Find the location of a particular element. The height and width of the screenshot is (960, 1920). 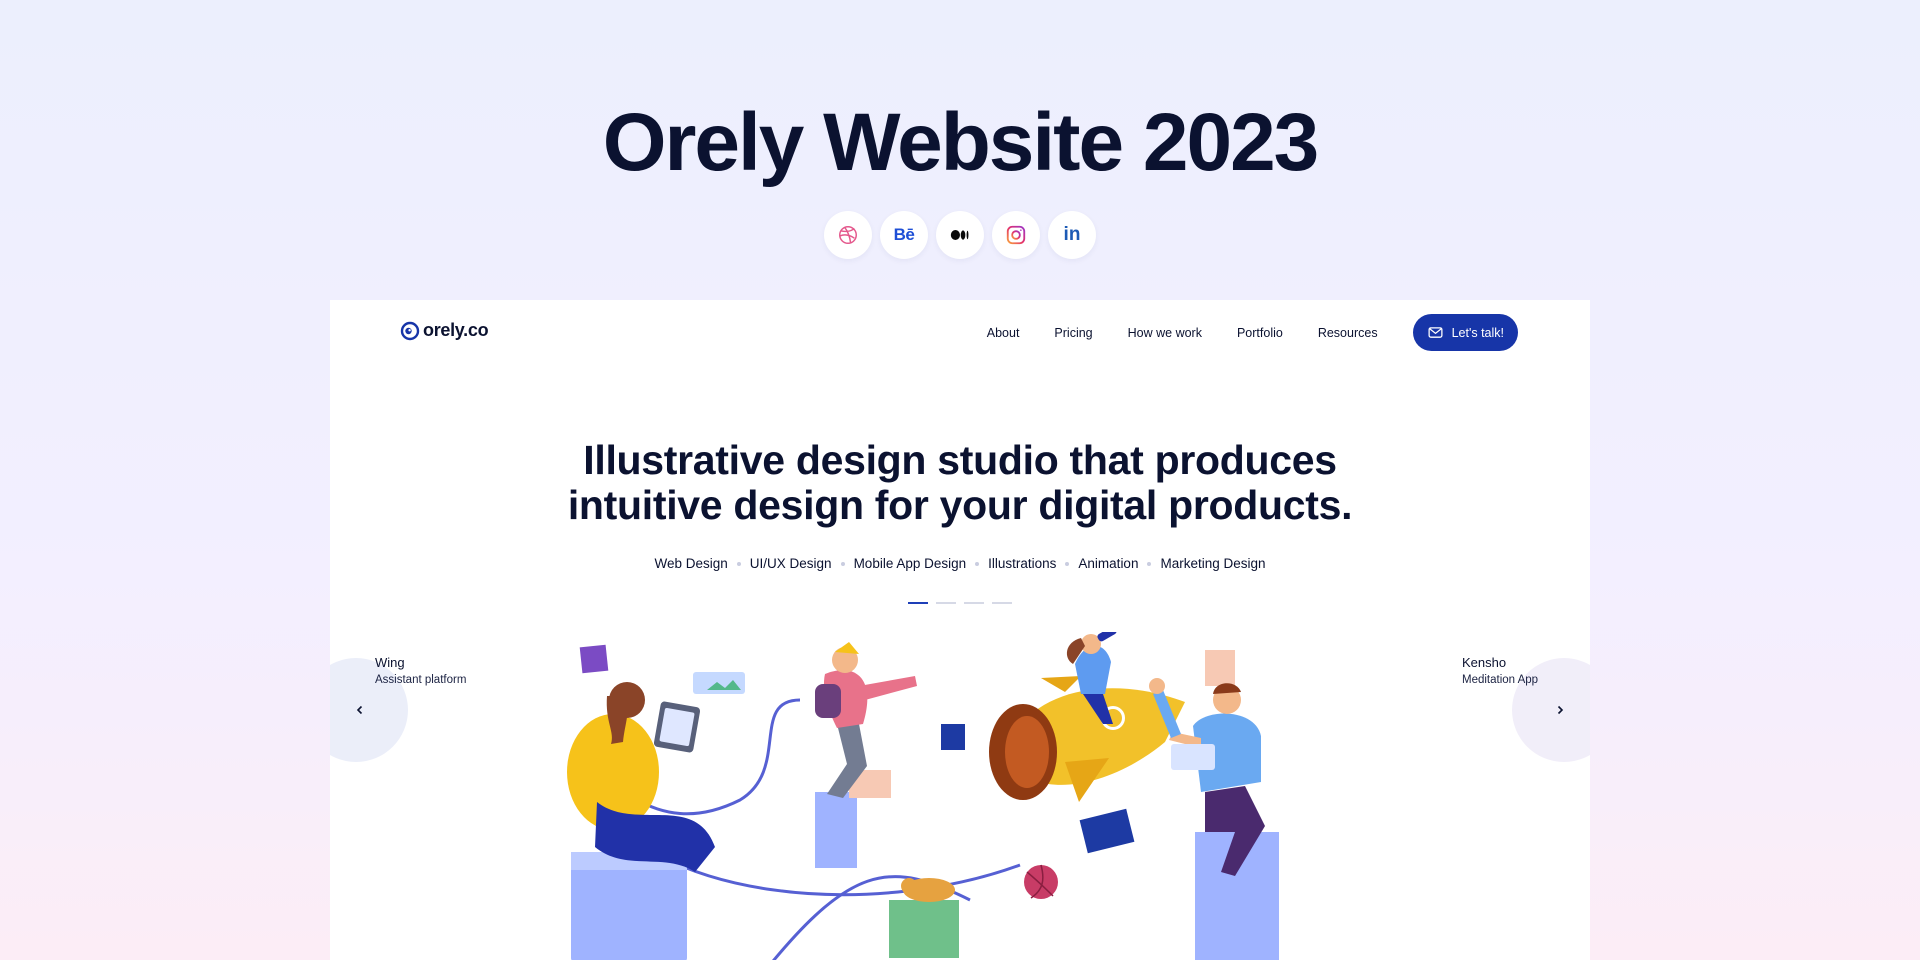

linkedin-icon: in is located at coordinates (1072, 234).